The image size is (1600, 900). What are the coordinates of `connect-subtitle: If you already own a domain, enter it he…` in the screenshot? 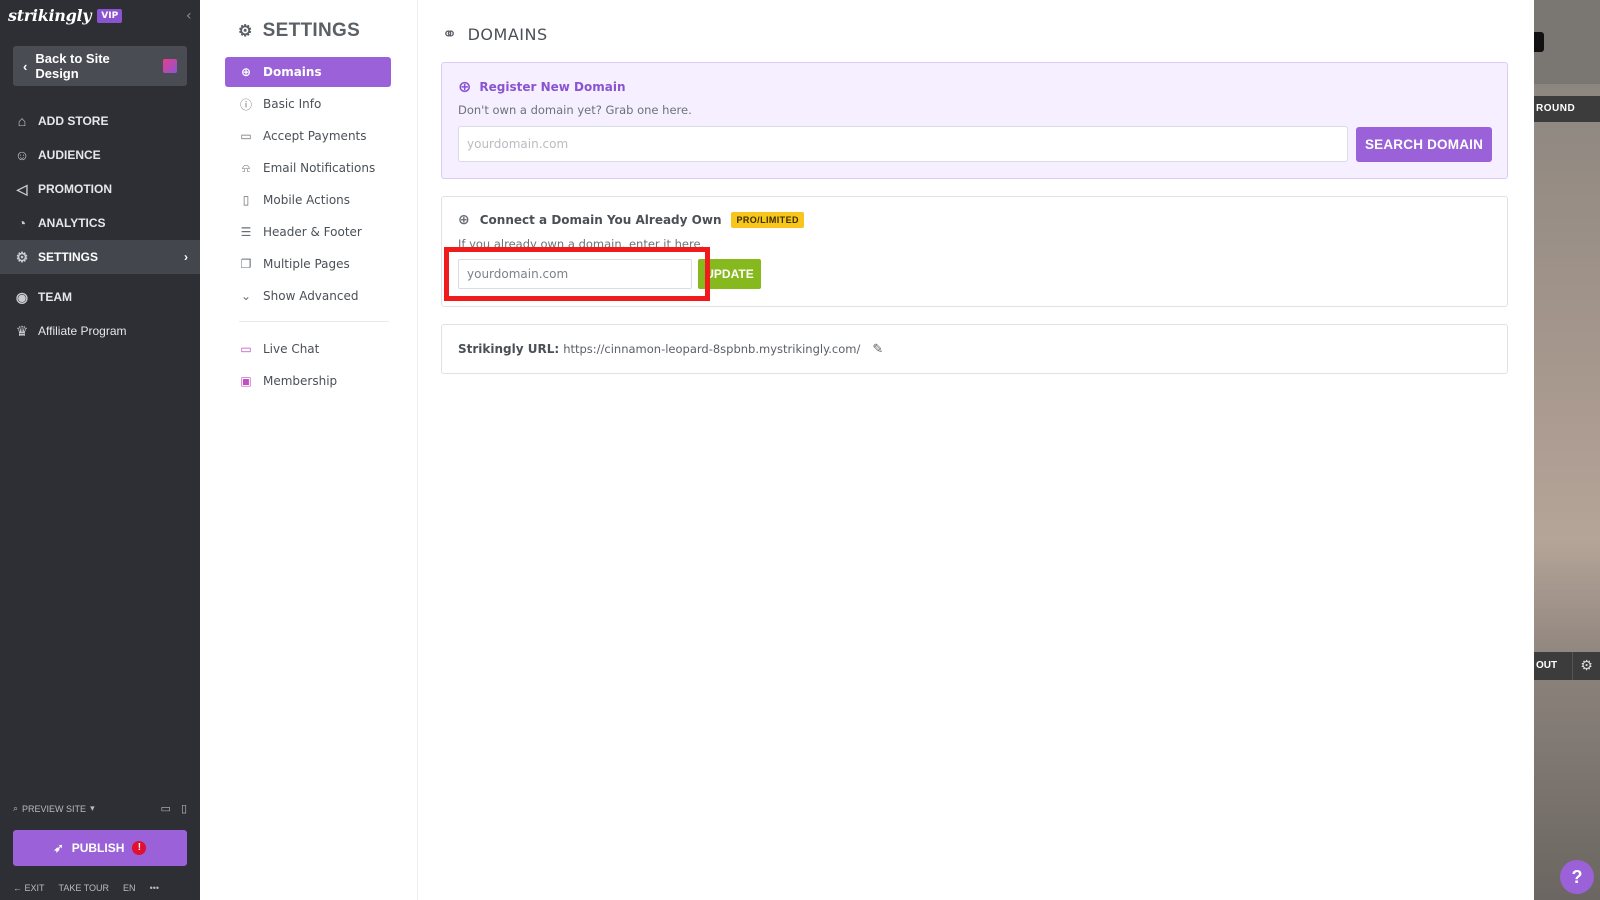 It's located at (581, 244).